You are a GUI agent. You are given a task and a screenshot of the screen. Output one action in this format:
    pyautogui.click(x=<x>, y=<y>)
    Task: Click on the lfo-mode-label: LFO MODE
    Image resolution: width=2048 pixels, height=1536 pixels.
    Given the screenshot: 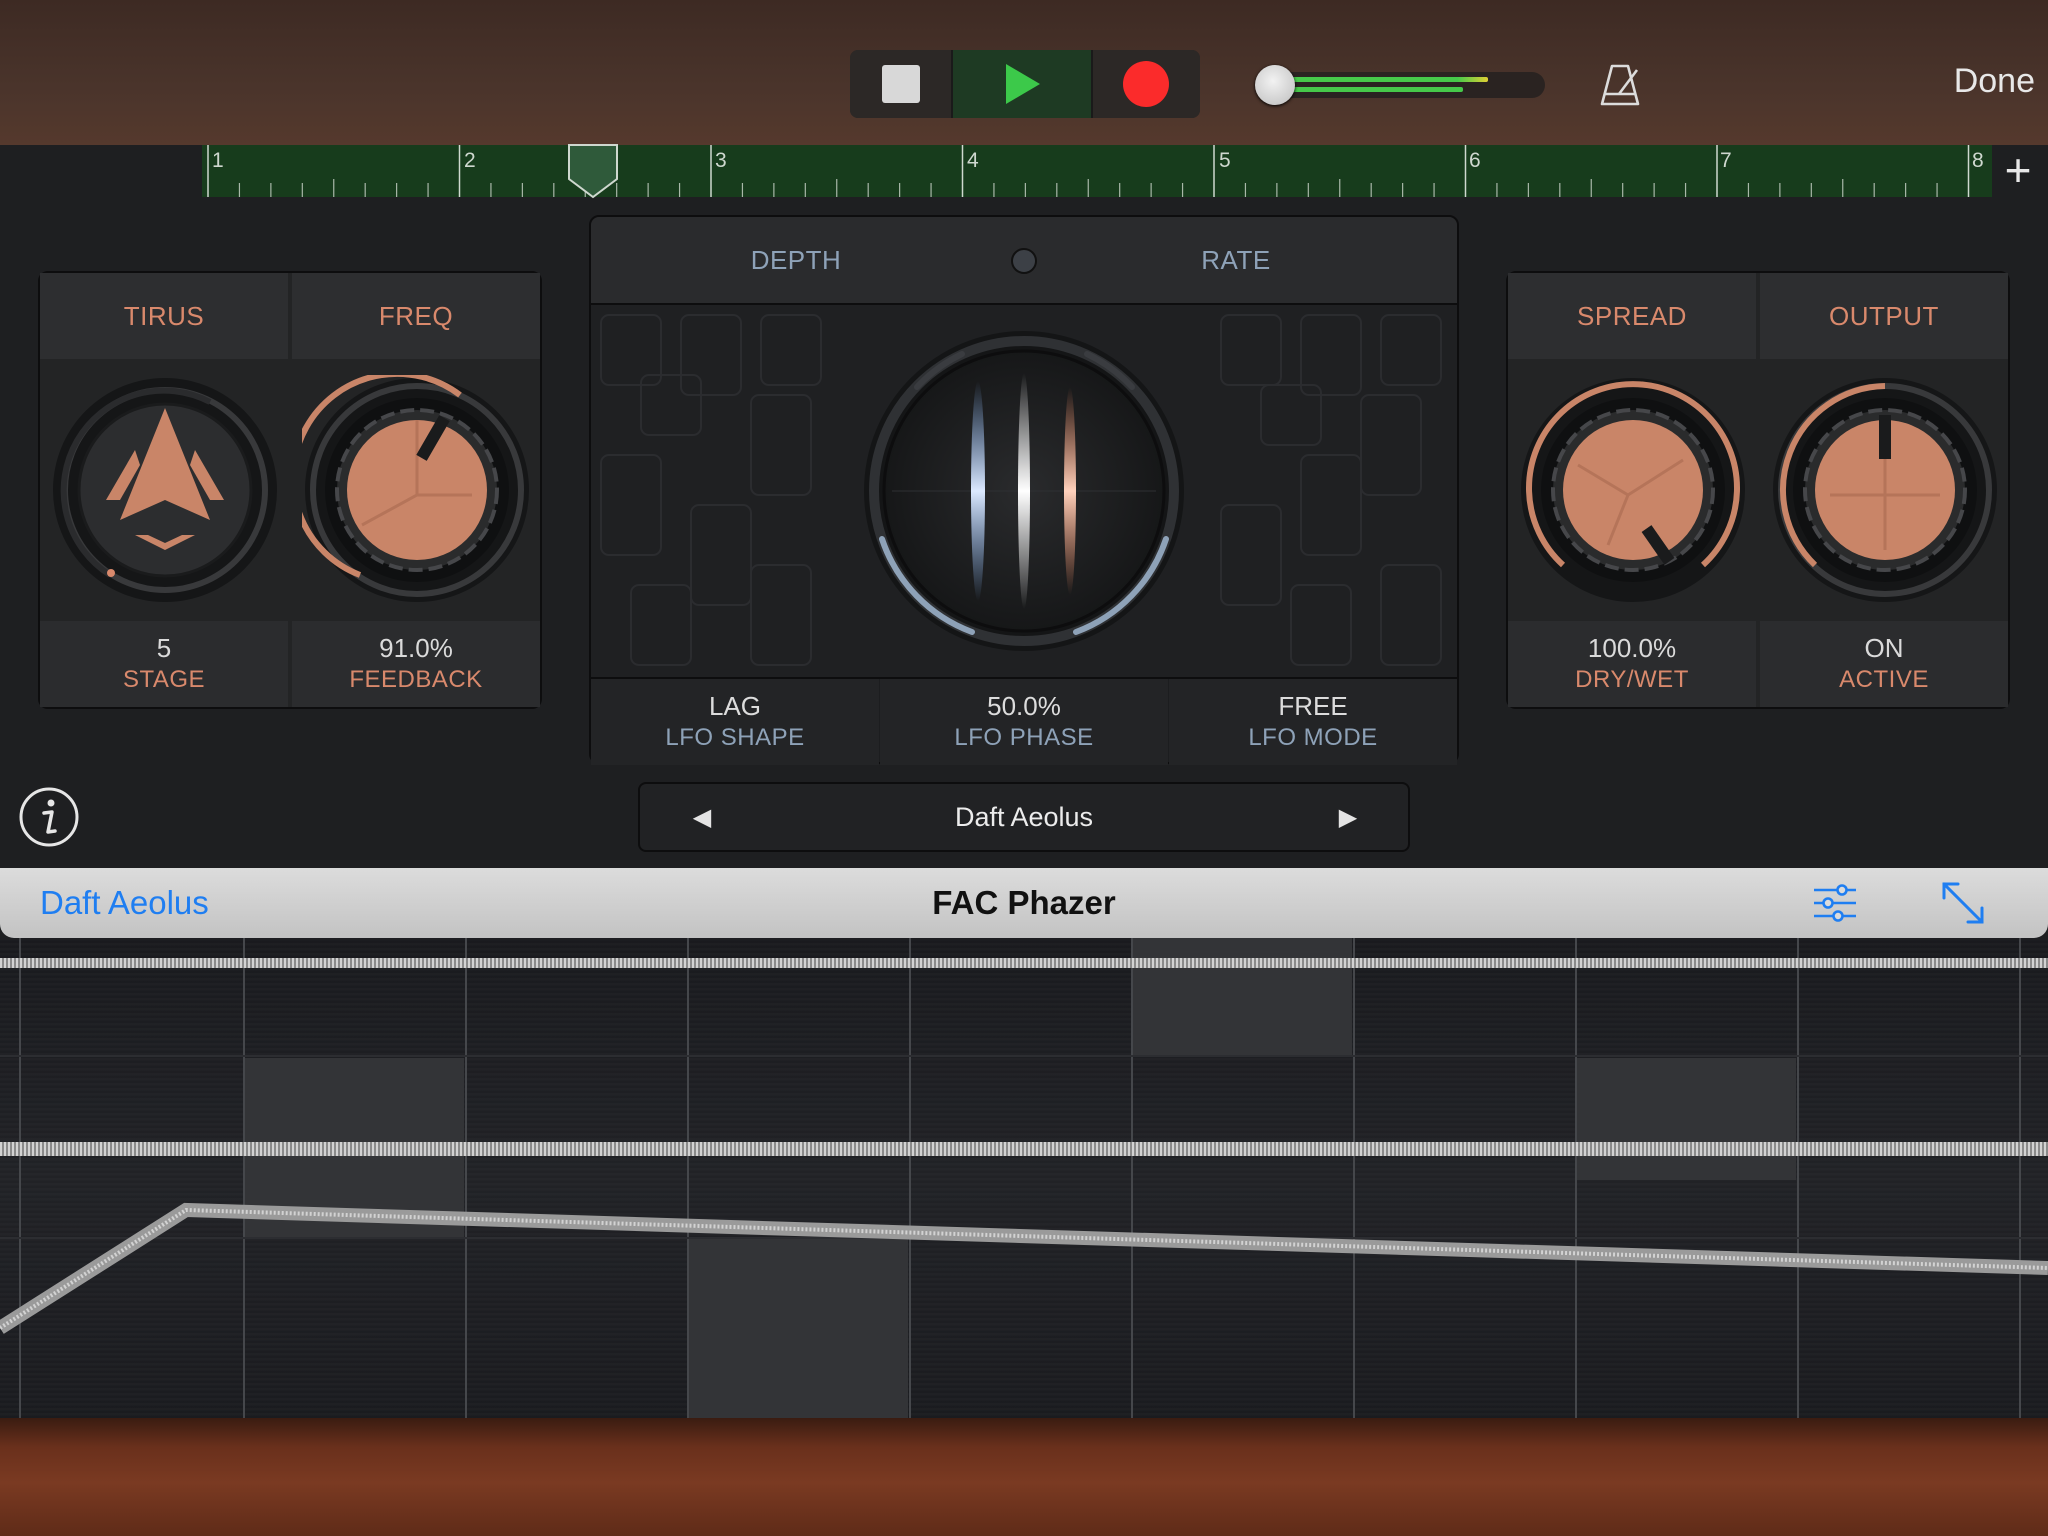 What is the action you would take?
    pyautogui.click(x=1313, y=737)
    